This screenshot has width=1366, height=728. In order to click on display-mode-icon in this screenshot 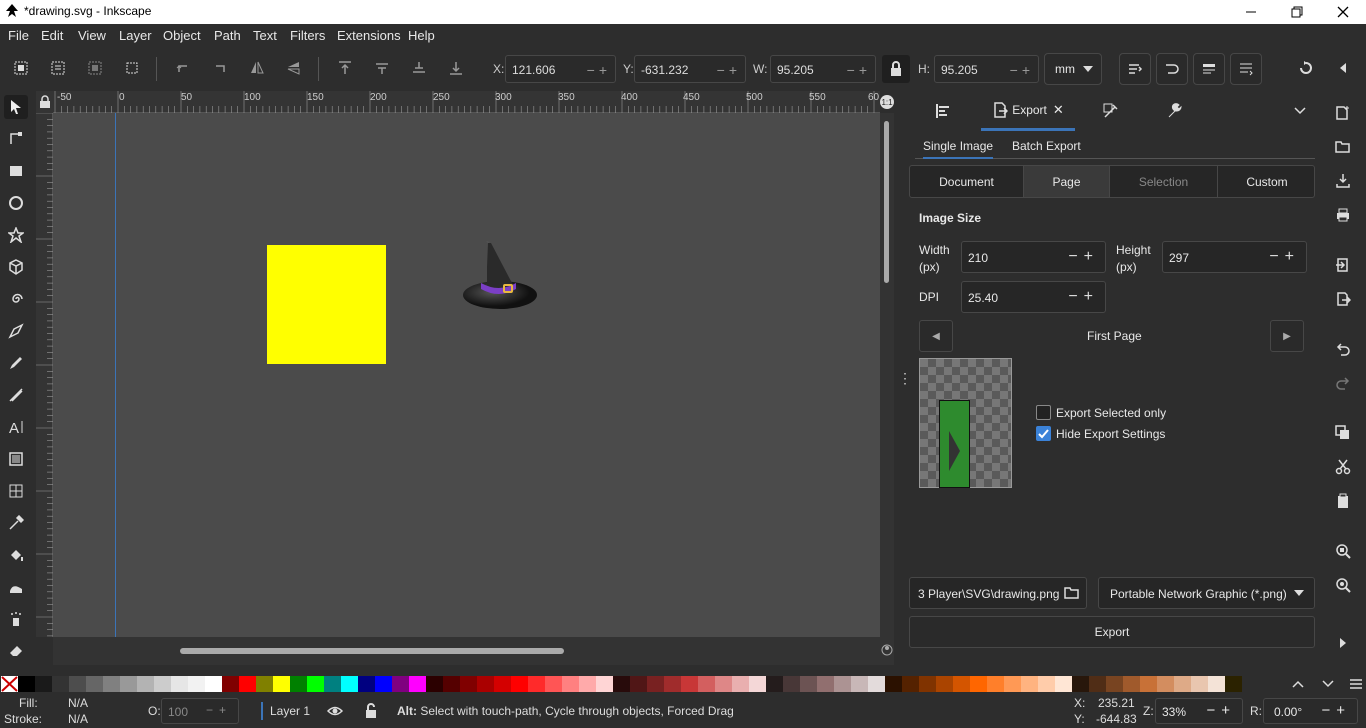, I will do `click(887, 650)`.